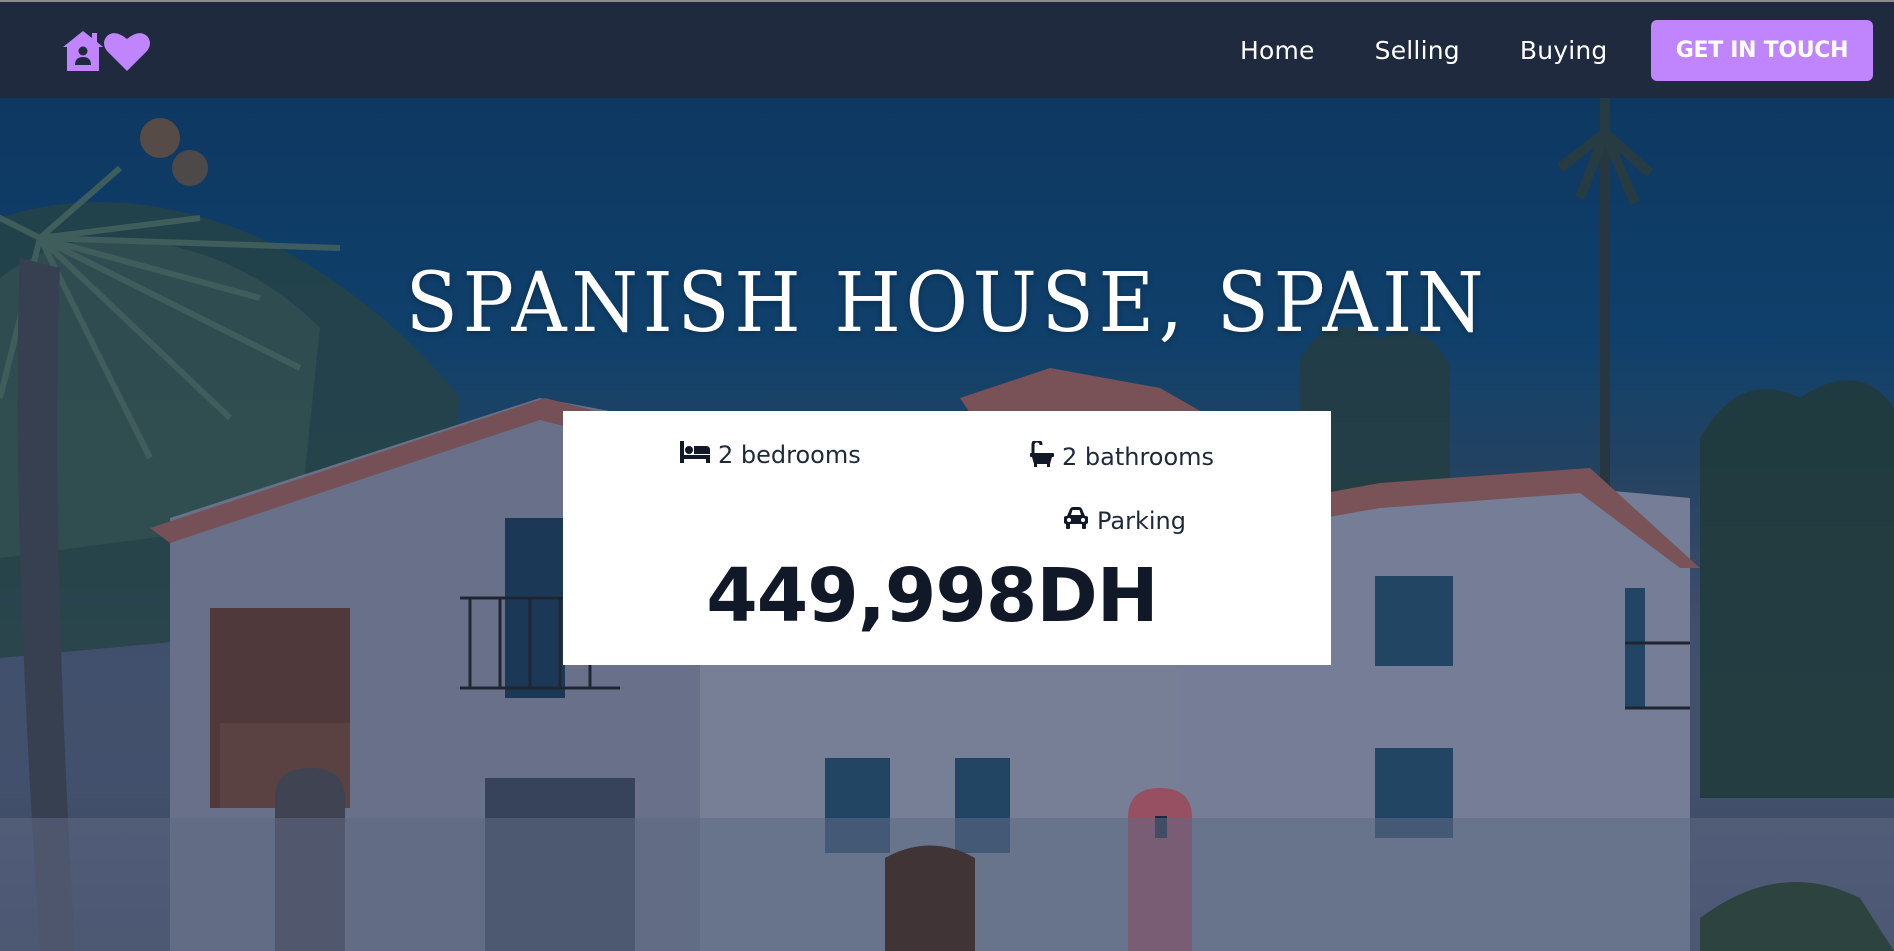 This screenshot has height=951, width=1894. I want to click on car-icon, so click(1076, 521).